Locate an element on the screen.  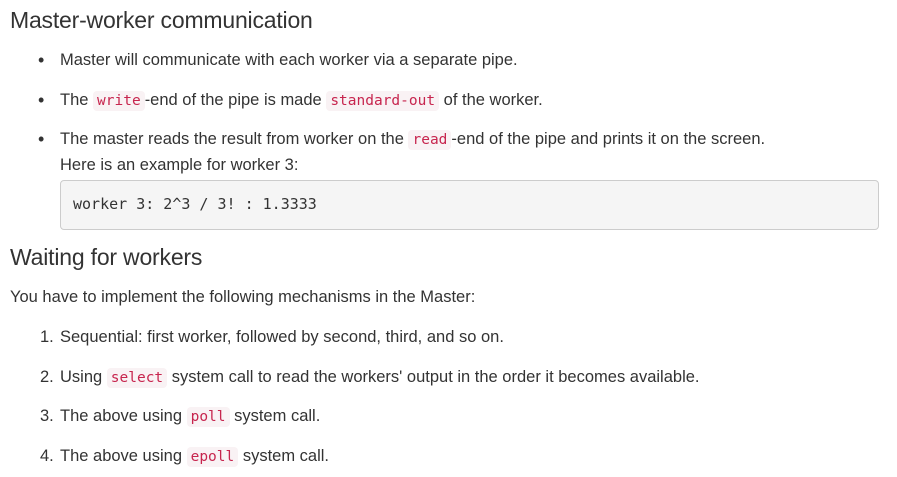
code-block-example: worker 3: 2^3 / 3! : 1.3333 is located at coordinates (469, 205).